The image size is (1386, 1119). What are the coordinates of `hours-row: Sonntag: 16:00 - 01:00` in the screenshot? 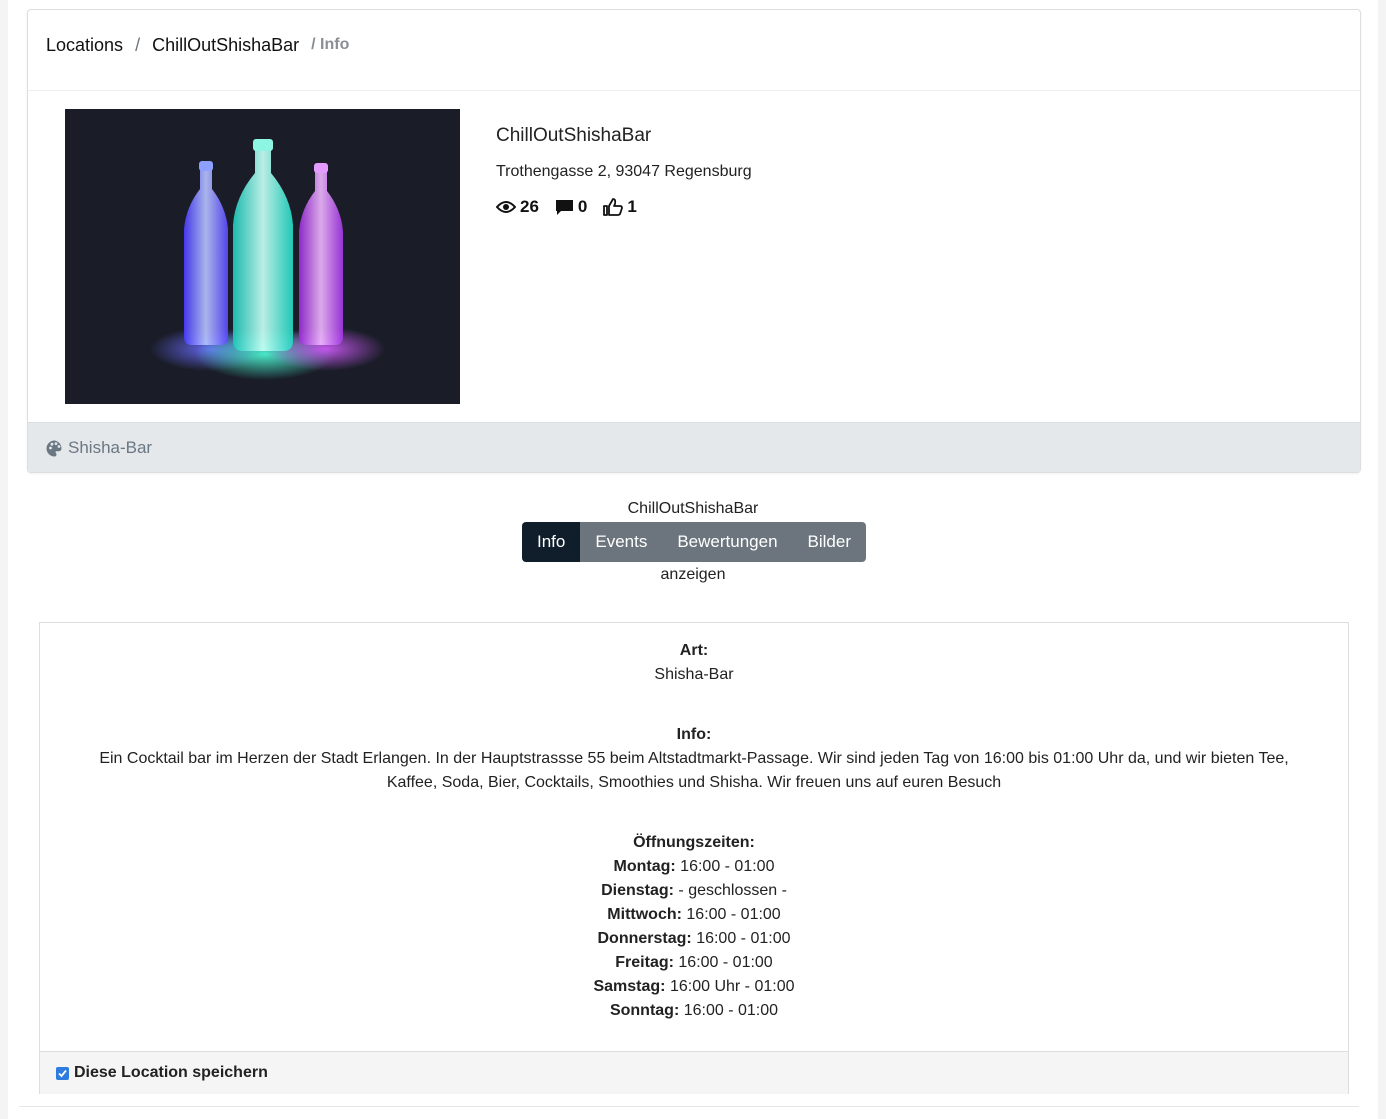 It's located at (694, 1011).